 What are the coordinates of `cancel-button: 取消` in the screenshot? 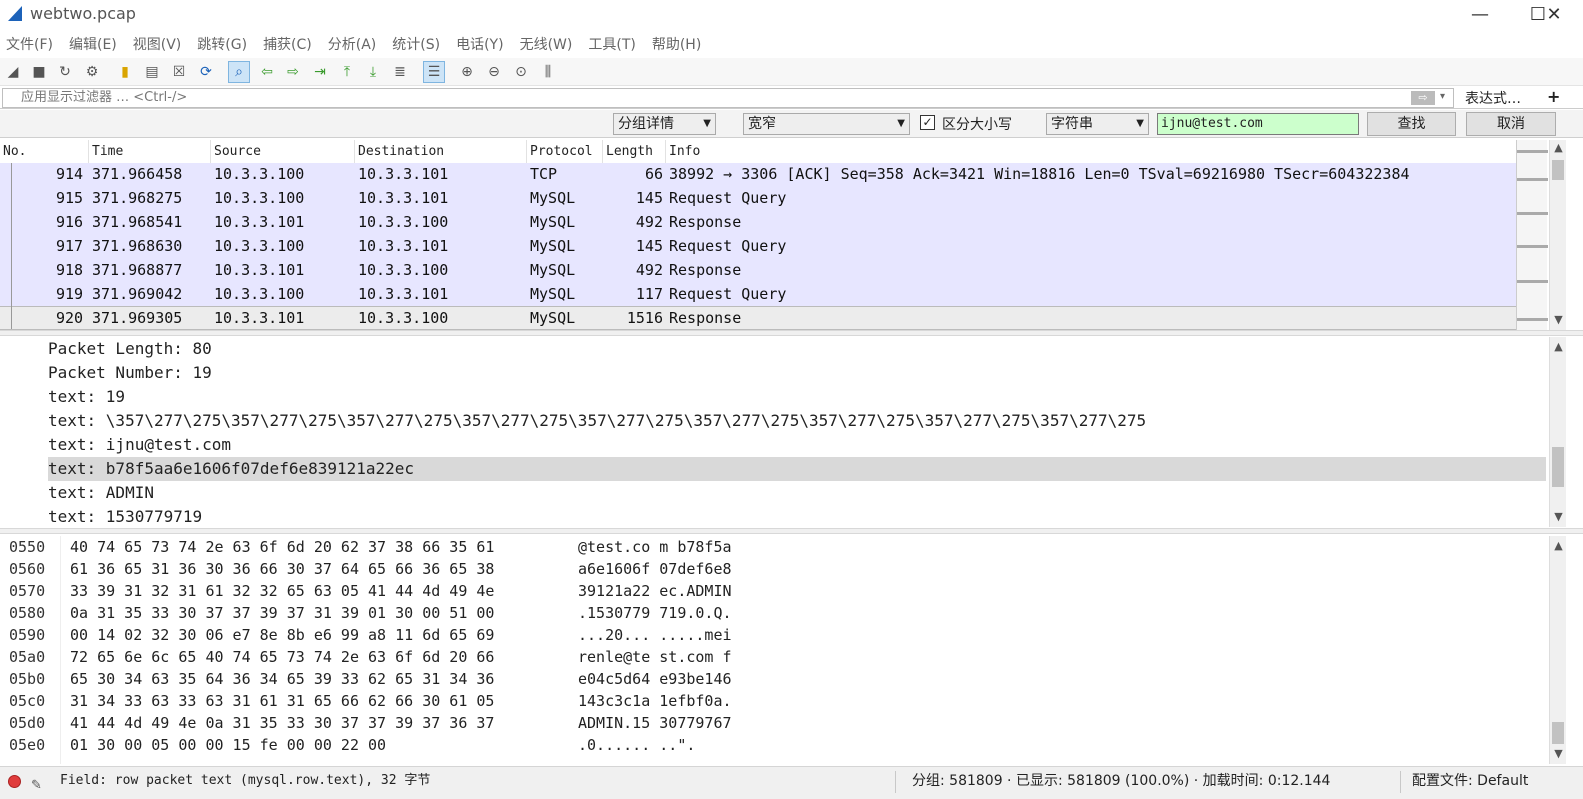 It's located at (1511, 124).